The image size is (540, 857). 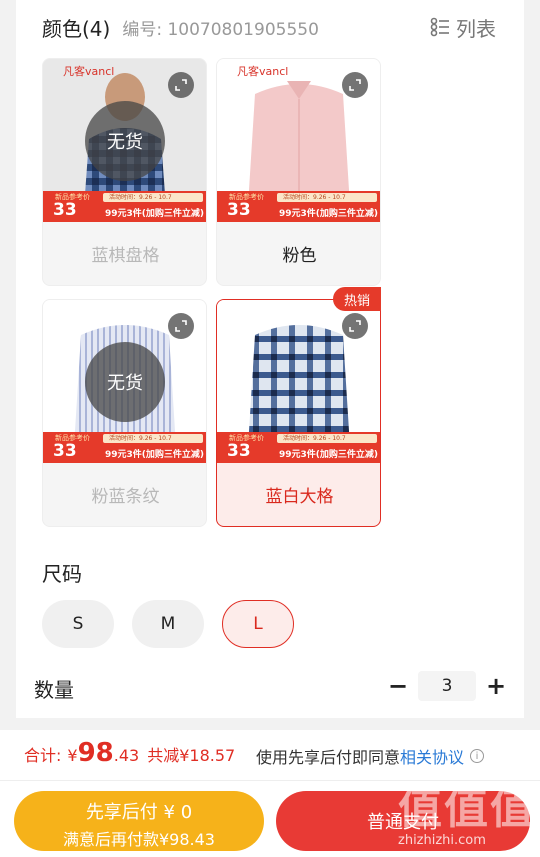 I want to click on total-amount-integer: 98, so click(x=95, y=753).